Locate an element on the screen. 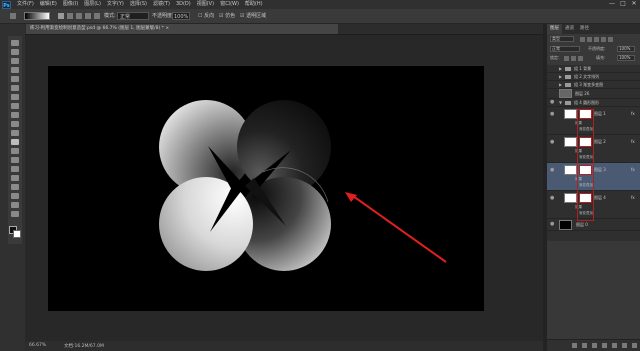  minimize-button: — is located at coordinates (612, 4).